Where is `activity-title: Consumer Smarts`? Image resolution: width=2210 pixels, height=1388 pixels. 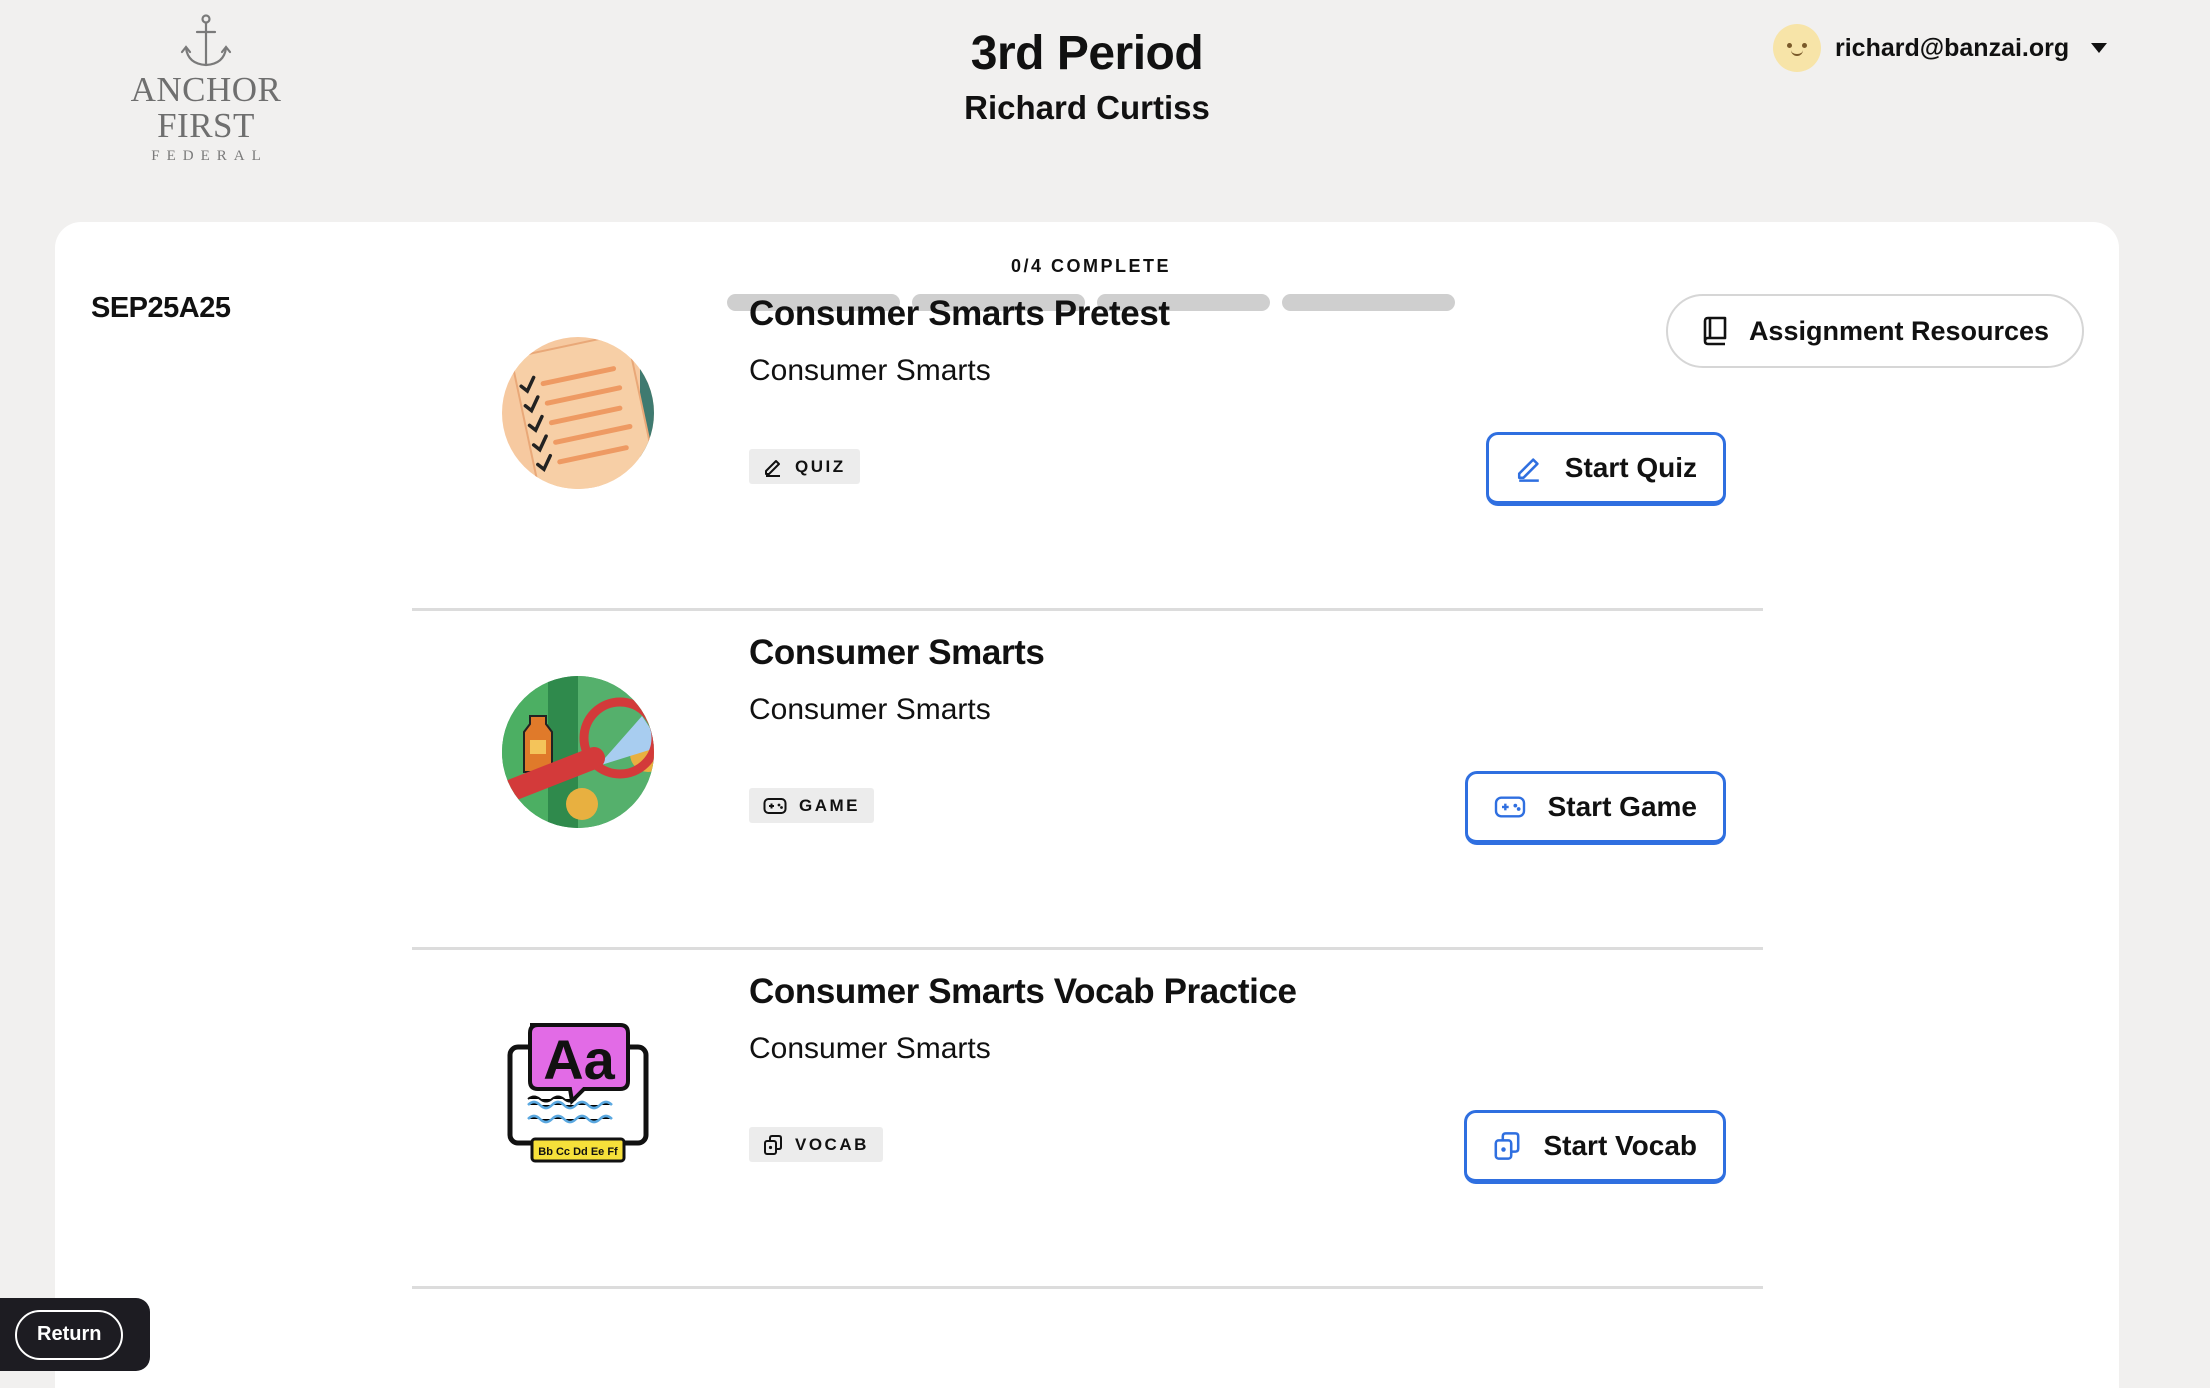
activity-title: Consumer Smarts is located at coordinates (897, 652).